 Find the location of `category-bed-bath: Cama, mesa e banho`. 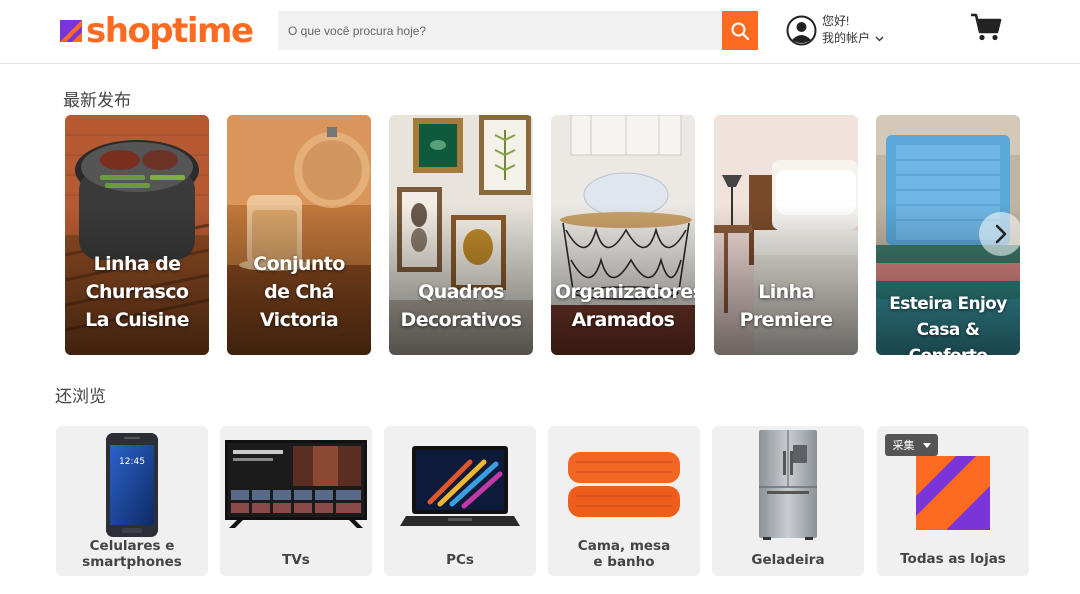

category-bed-bath: Cama, mesa e banho is located at coordinates (624, 501).